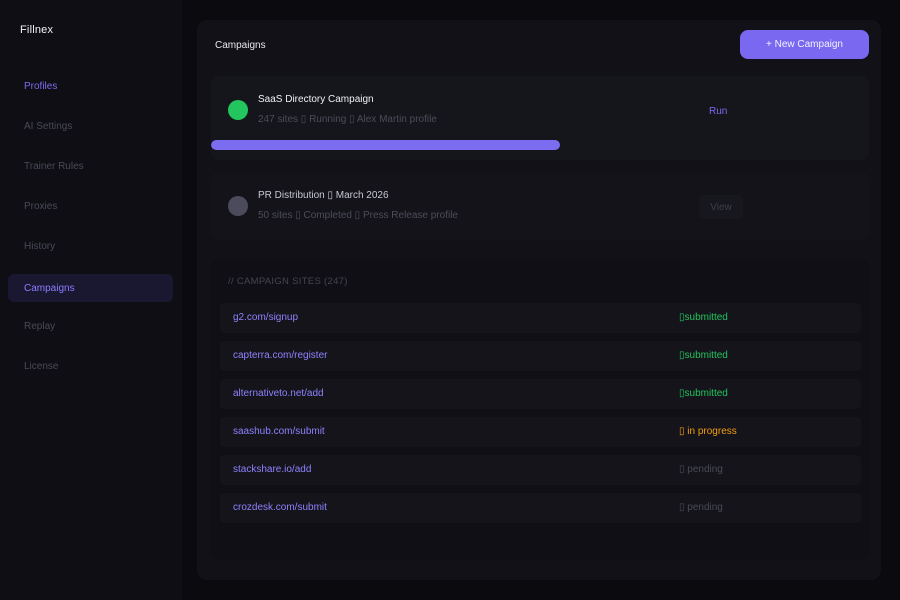  I want to click on sidebar-item-license: License, so click(90, 366).